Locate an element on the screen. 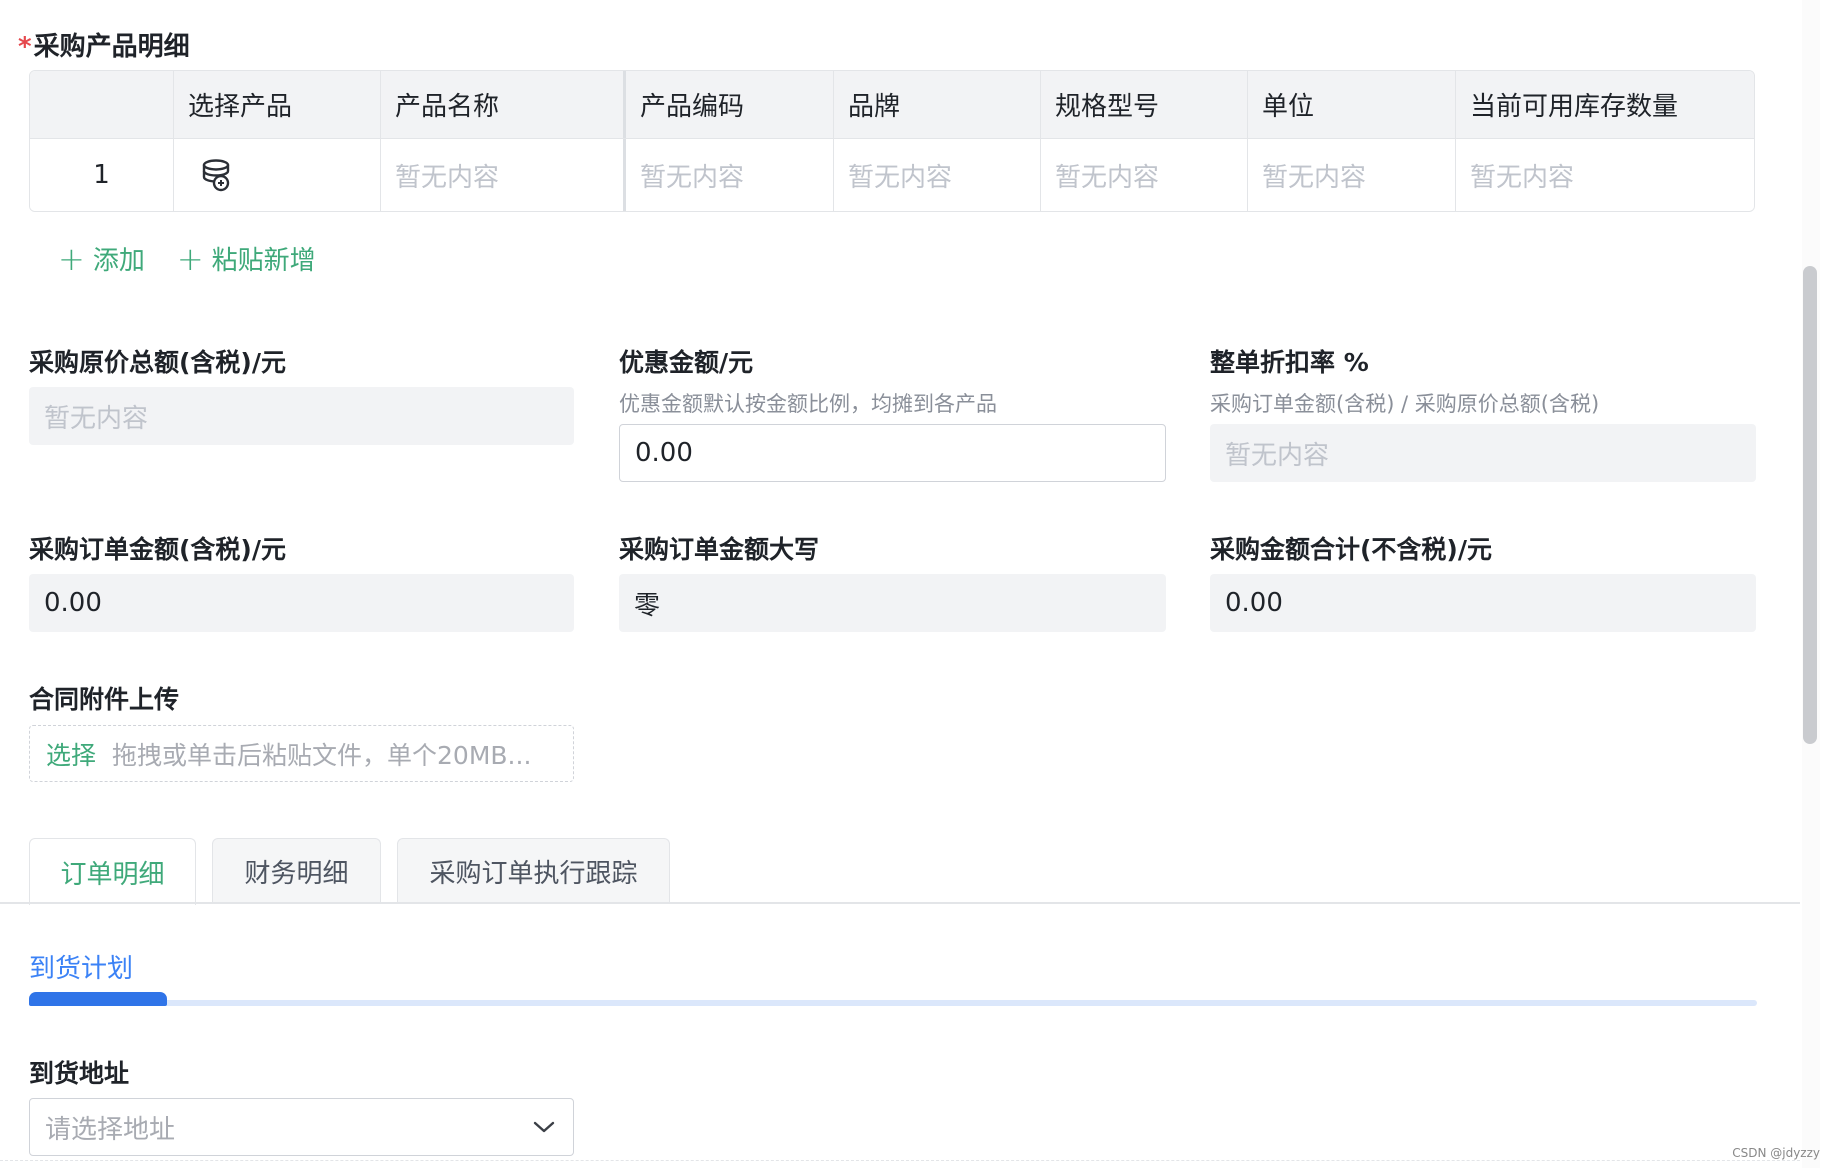 The image size is (1834, 1168). required-mark: * is located at coordinates (25, 47).